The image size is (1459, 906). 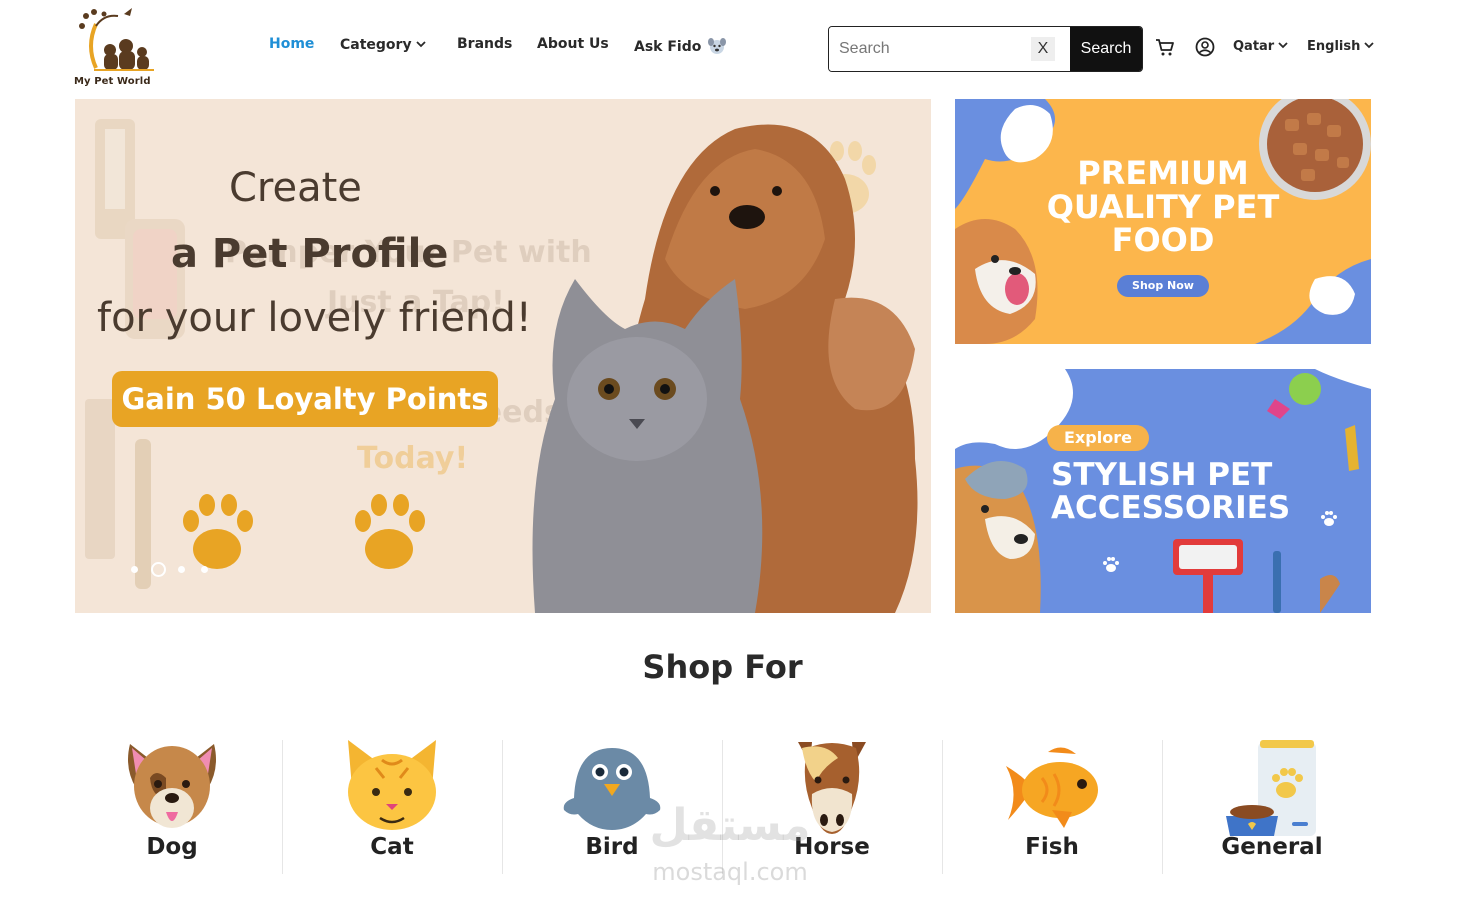 What do you see at coordinates (1205, 47) in the screenshot?
I see `user-account-icon` at bounding box center [1205, 47].